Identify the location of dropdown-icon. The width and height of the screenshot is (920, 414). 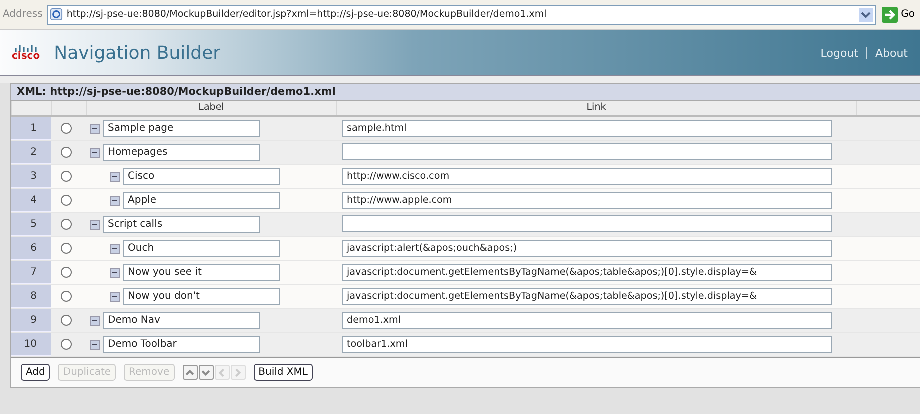
(866, 15).